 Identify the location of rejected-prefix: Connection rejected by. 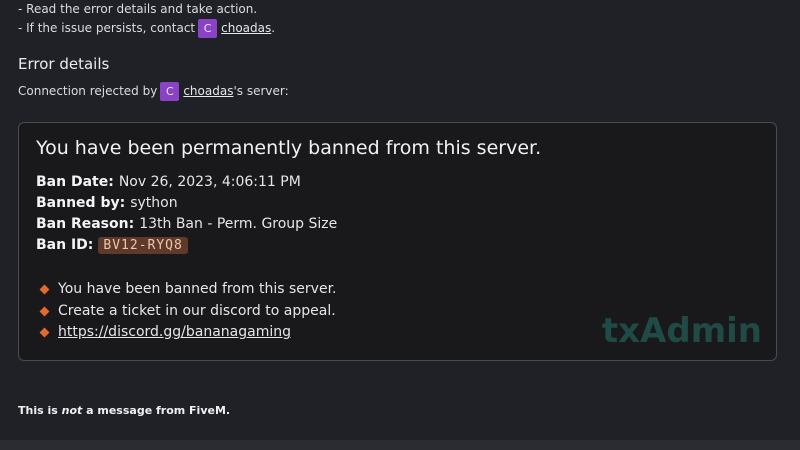
(88, 91).